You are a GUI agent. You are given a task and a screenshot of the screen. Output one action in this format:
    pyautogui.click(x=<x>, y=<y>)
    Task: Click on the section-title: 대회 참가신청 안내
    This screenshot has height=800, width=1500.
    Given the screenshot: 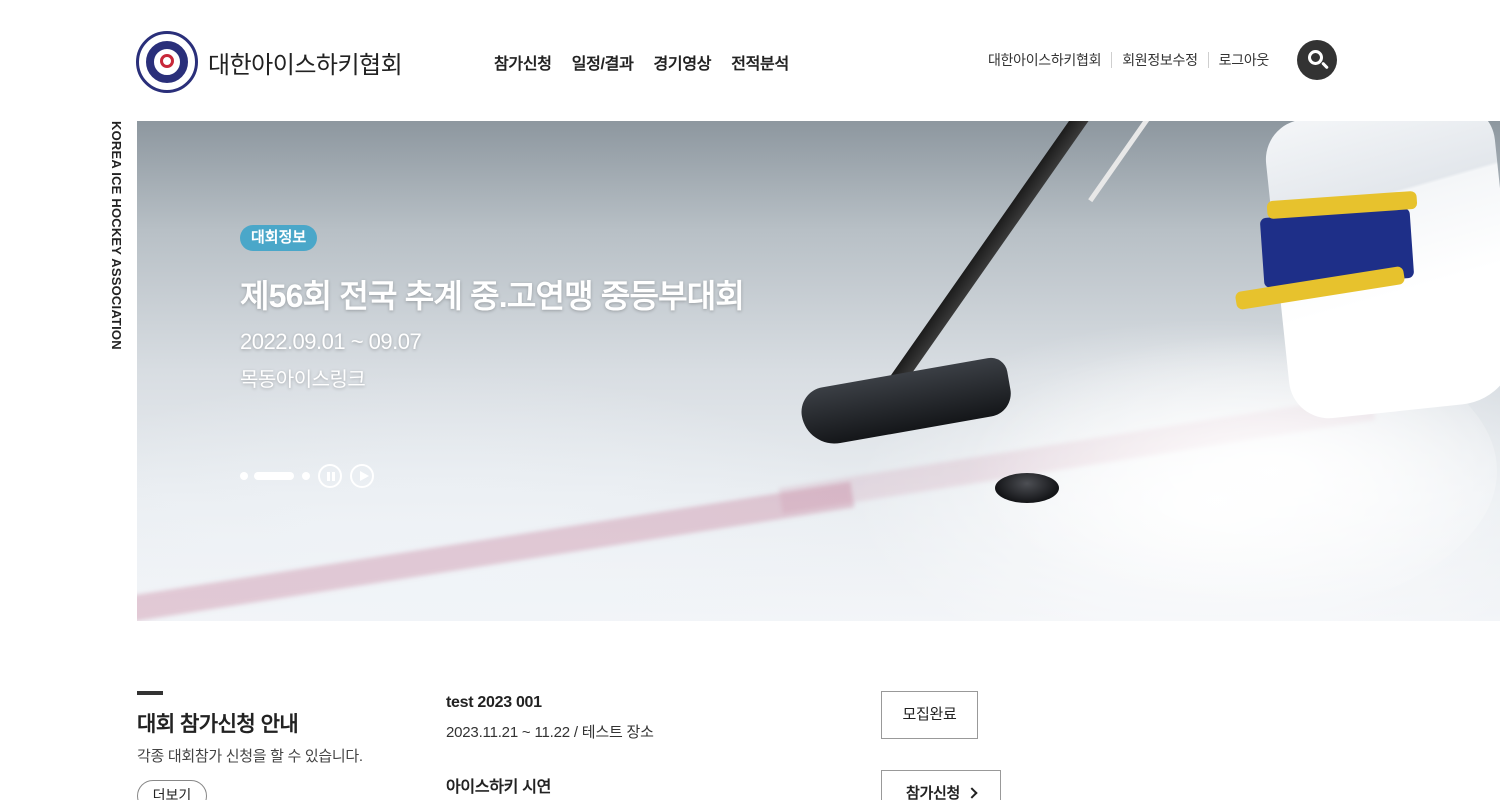 What is the action you would take?
    pyautogui.click(x=218, y=724)
    